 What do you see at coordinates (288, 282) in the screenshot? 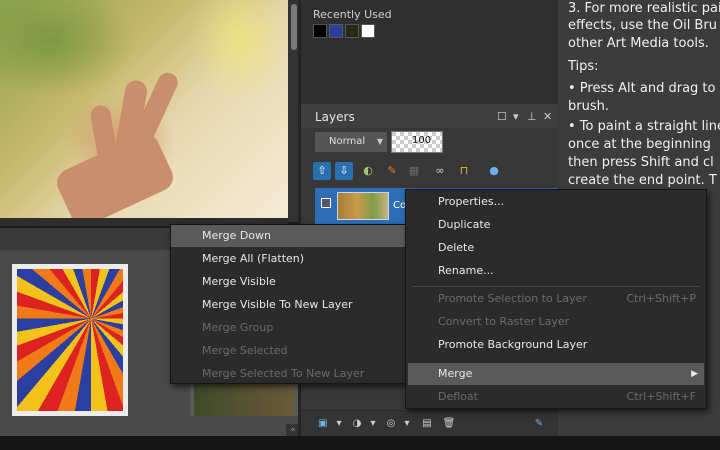
I see `menu-item-merge-visible: Merge Visible` at bounding box center [288, 282].